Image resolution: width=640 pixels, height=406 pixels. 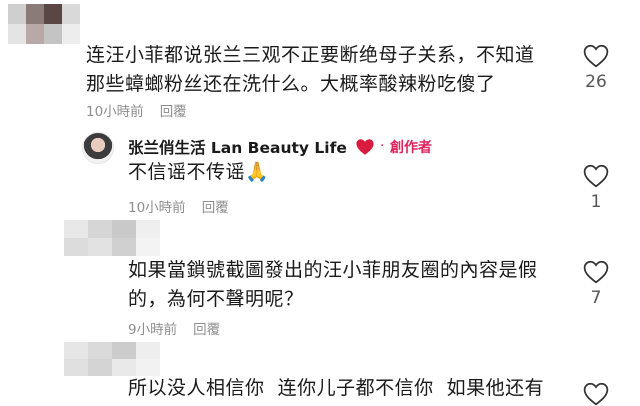 What do you see at coordinates (333, 284) in the screenshot?
I see `comment-text: 如果當鎖號截圖發出的汪小菲朋友圈的內容是假 的，為何不聲明呢？` at bounding box center [333, 284].